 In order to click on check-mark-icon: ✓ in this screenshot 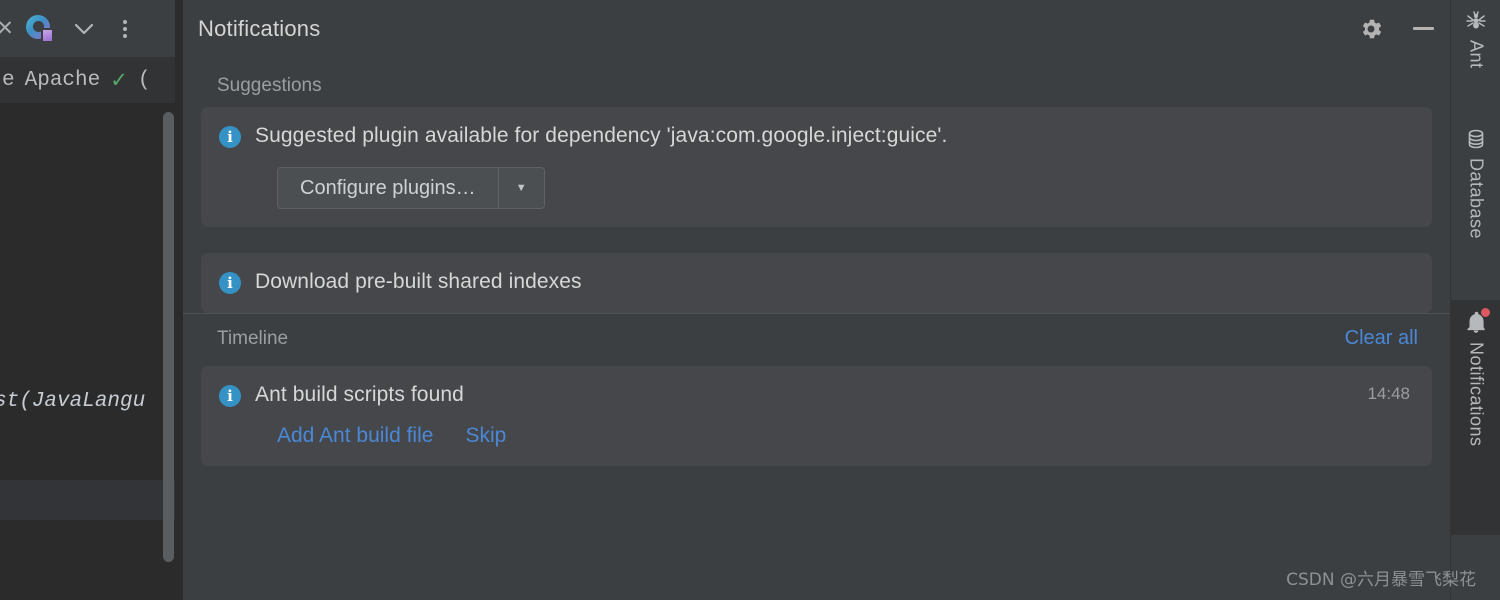, I will do `click(119, 80)`.